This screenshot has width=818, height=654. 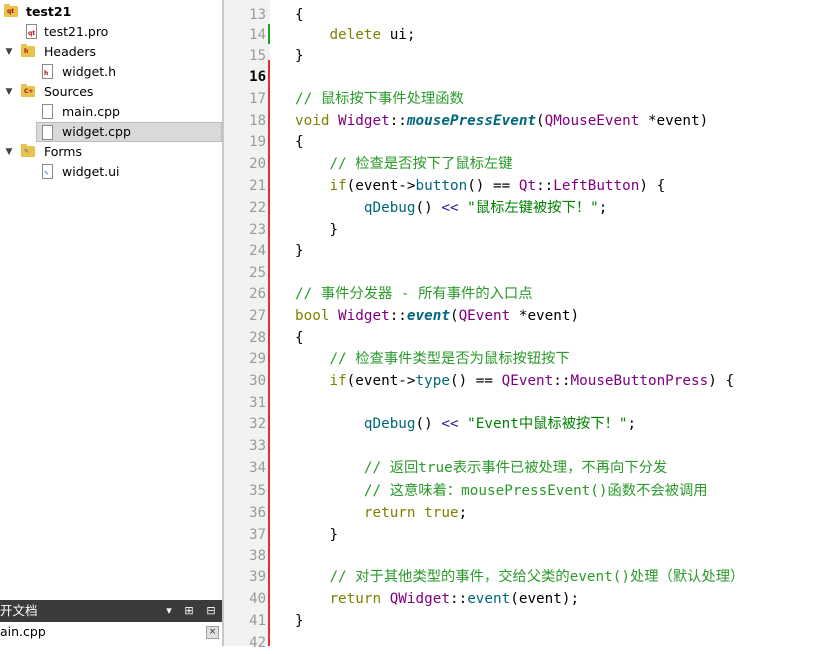 I want to click on line-number-30: 30, so click(x=257, y=381).